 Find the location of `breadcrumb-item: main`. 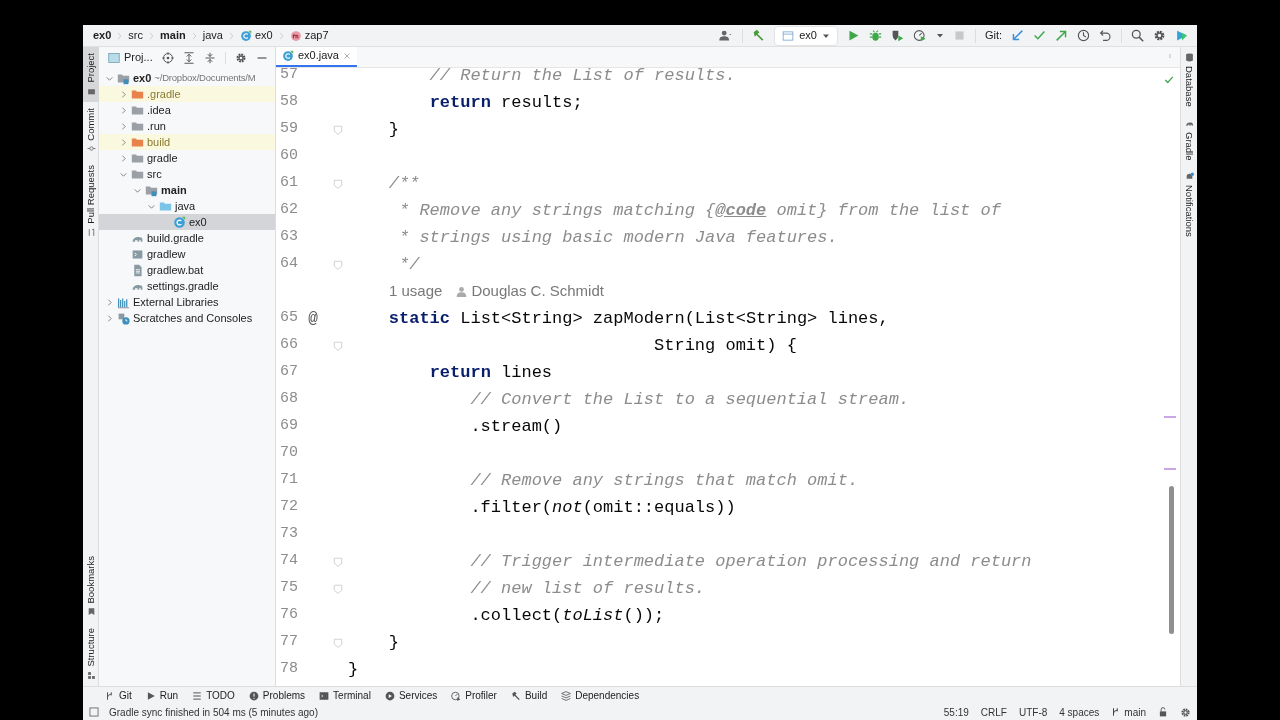

breadcrumb-item: main is located at coordinates (173, 35).